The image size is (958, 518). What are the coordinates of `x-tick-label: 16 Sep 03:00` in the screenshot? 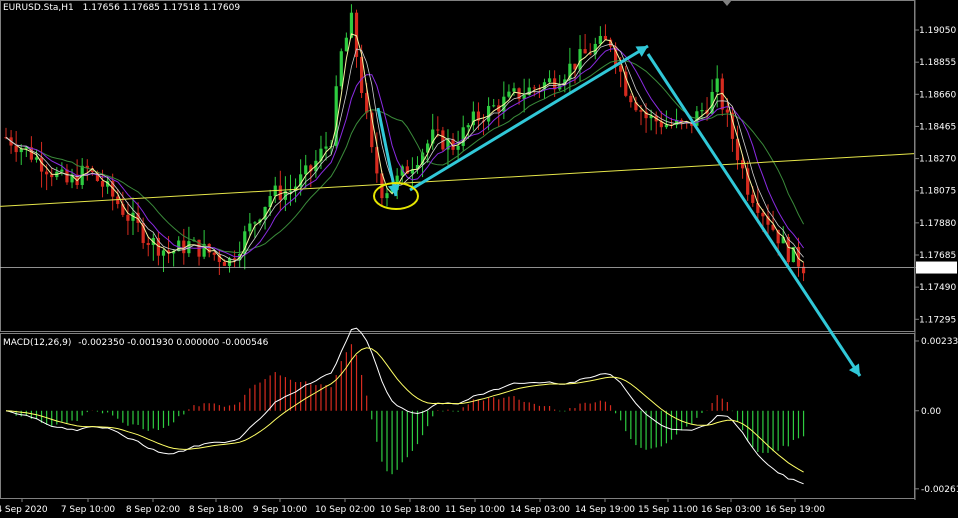 It's located at (731, 510).